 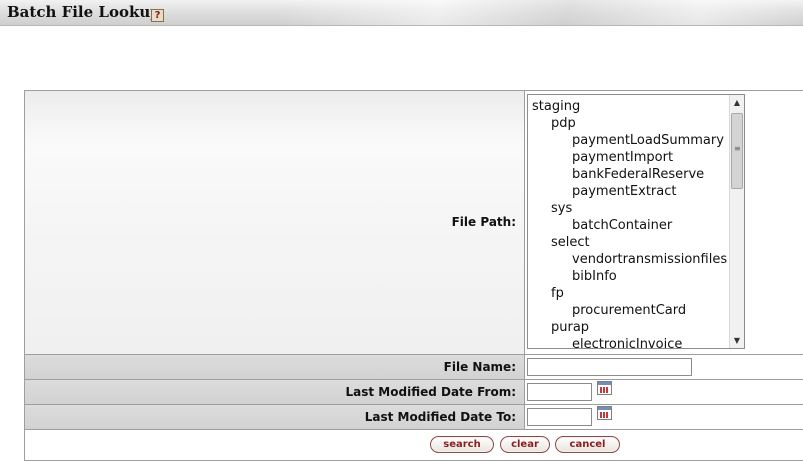 I want to click on tree-node: paymentLoadSummary, so click(x=628, y=140).